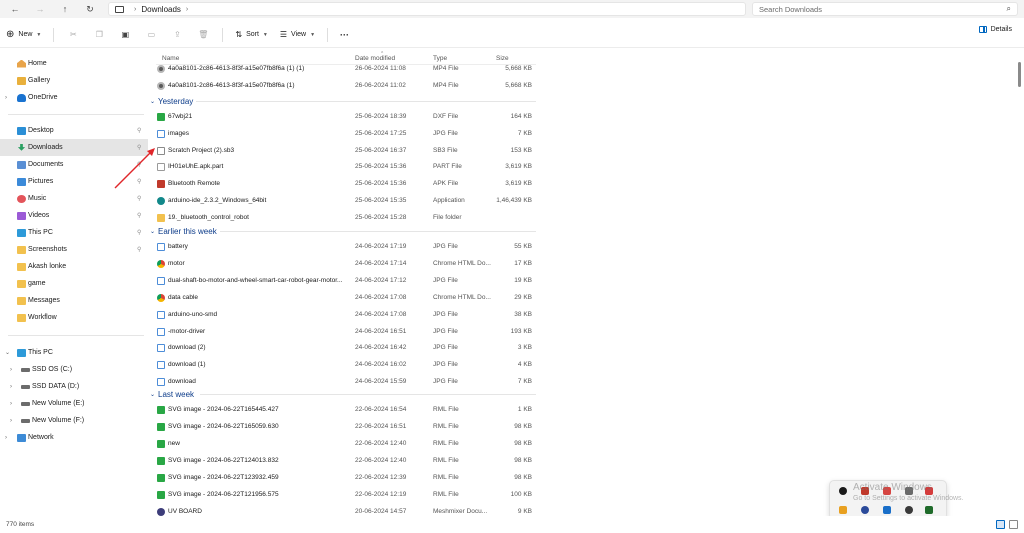 This screenshot has height=533, width=1024. What do you see at coordinates (23, 35) in the screenshot?
I see `new-button: ⊕ New ▼` at bounding box center [23, 35].